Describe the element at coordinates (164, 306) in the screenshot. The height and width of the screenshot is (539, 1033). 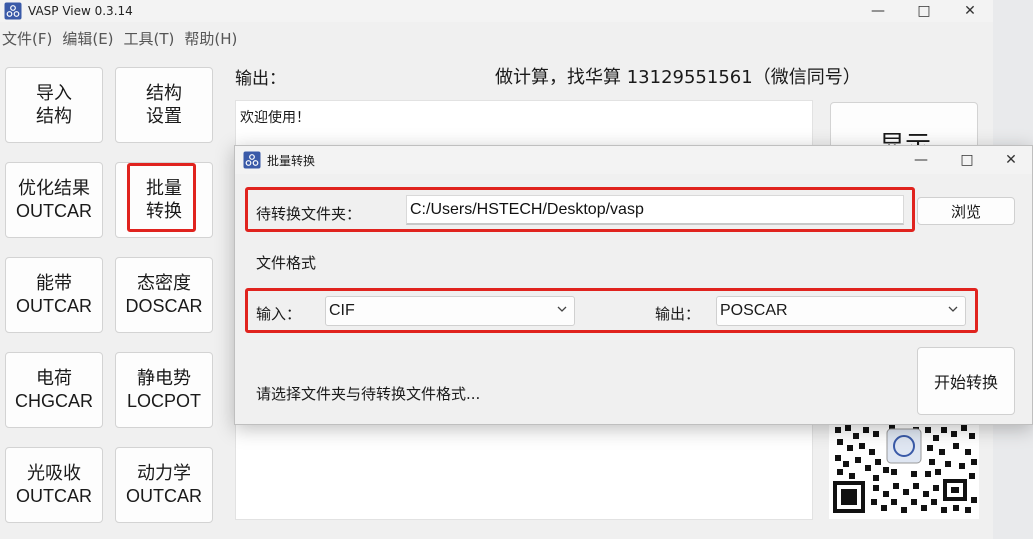
I see `button-label: DOSCAR` at that location.